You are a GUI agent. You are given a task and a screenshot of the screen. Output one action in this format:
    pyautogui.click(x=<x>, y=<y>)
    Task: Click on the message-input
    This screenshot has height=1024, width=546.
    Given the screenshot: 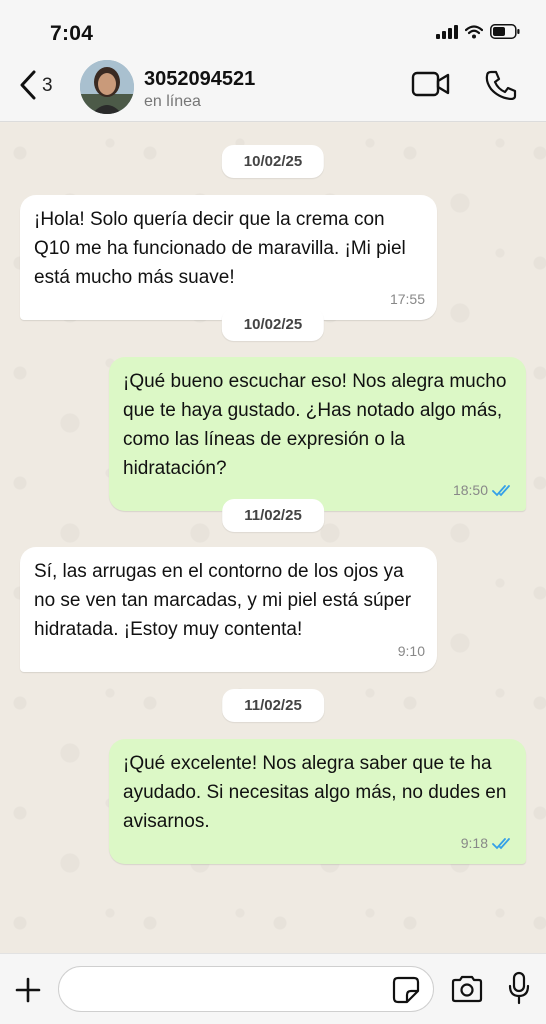 What is the action you would take?
    pyautogui.click(x=246, y=989)
    